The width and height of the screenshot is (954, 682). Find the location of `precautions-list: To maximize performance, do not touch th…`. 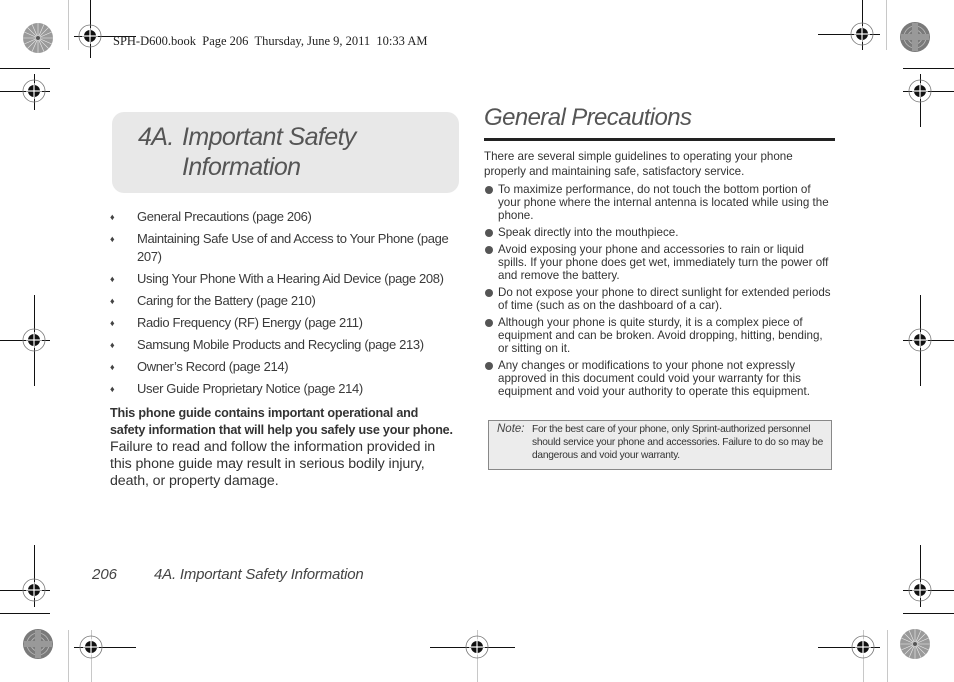

precautions-list: To maximize performance, do not touch th… is located at coordinates (660, 292).